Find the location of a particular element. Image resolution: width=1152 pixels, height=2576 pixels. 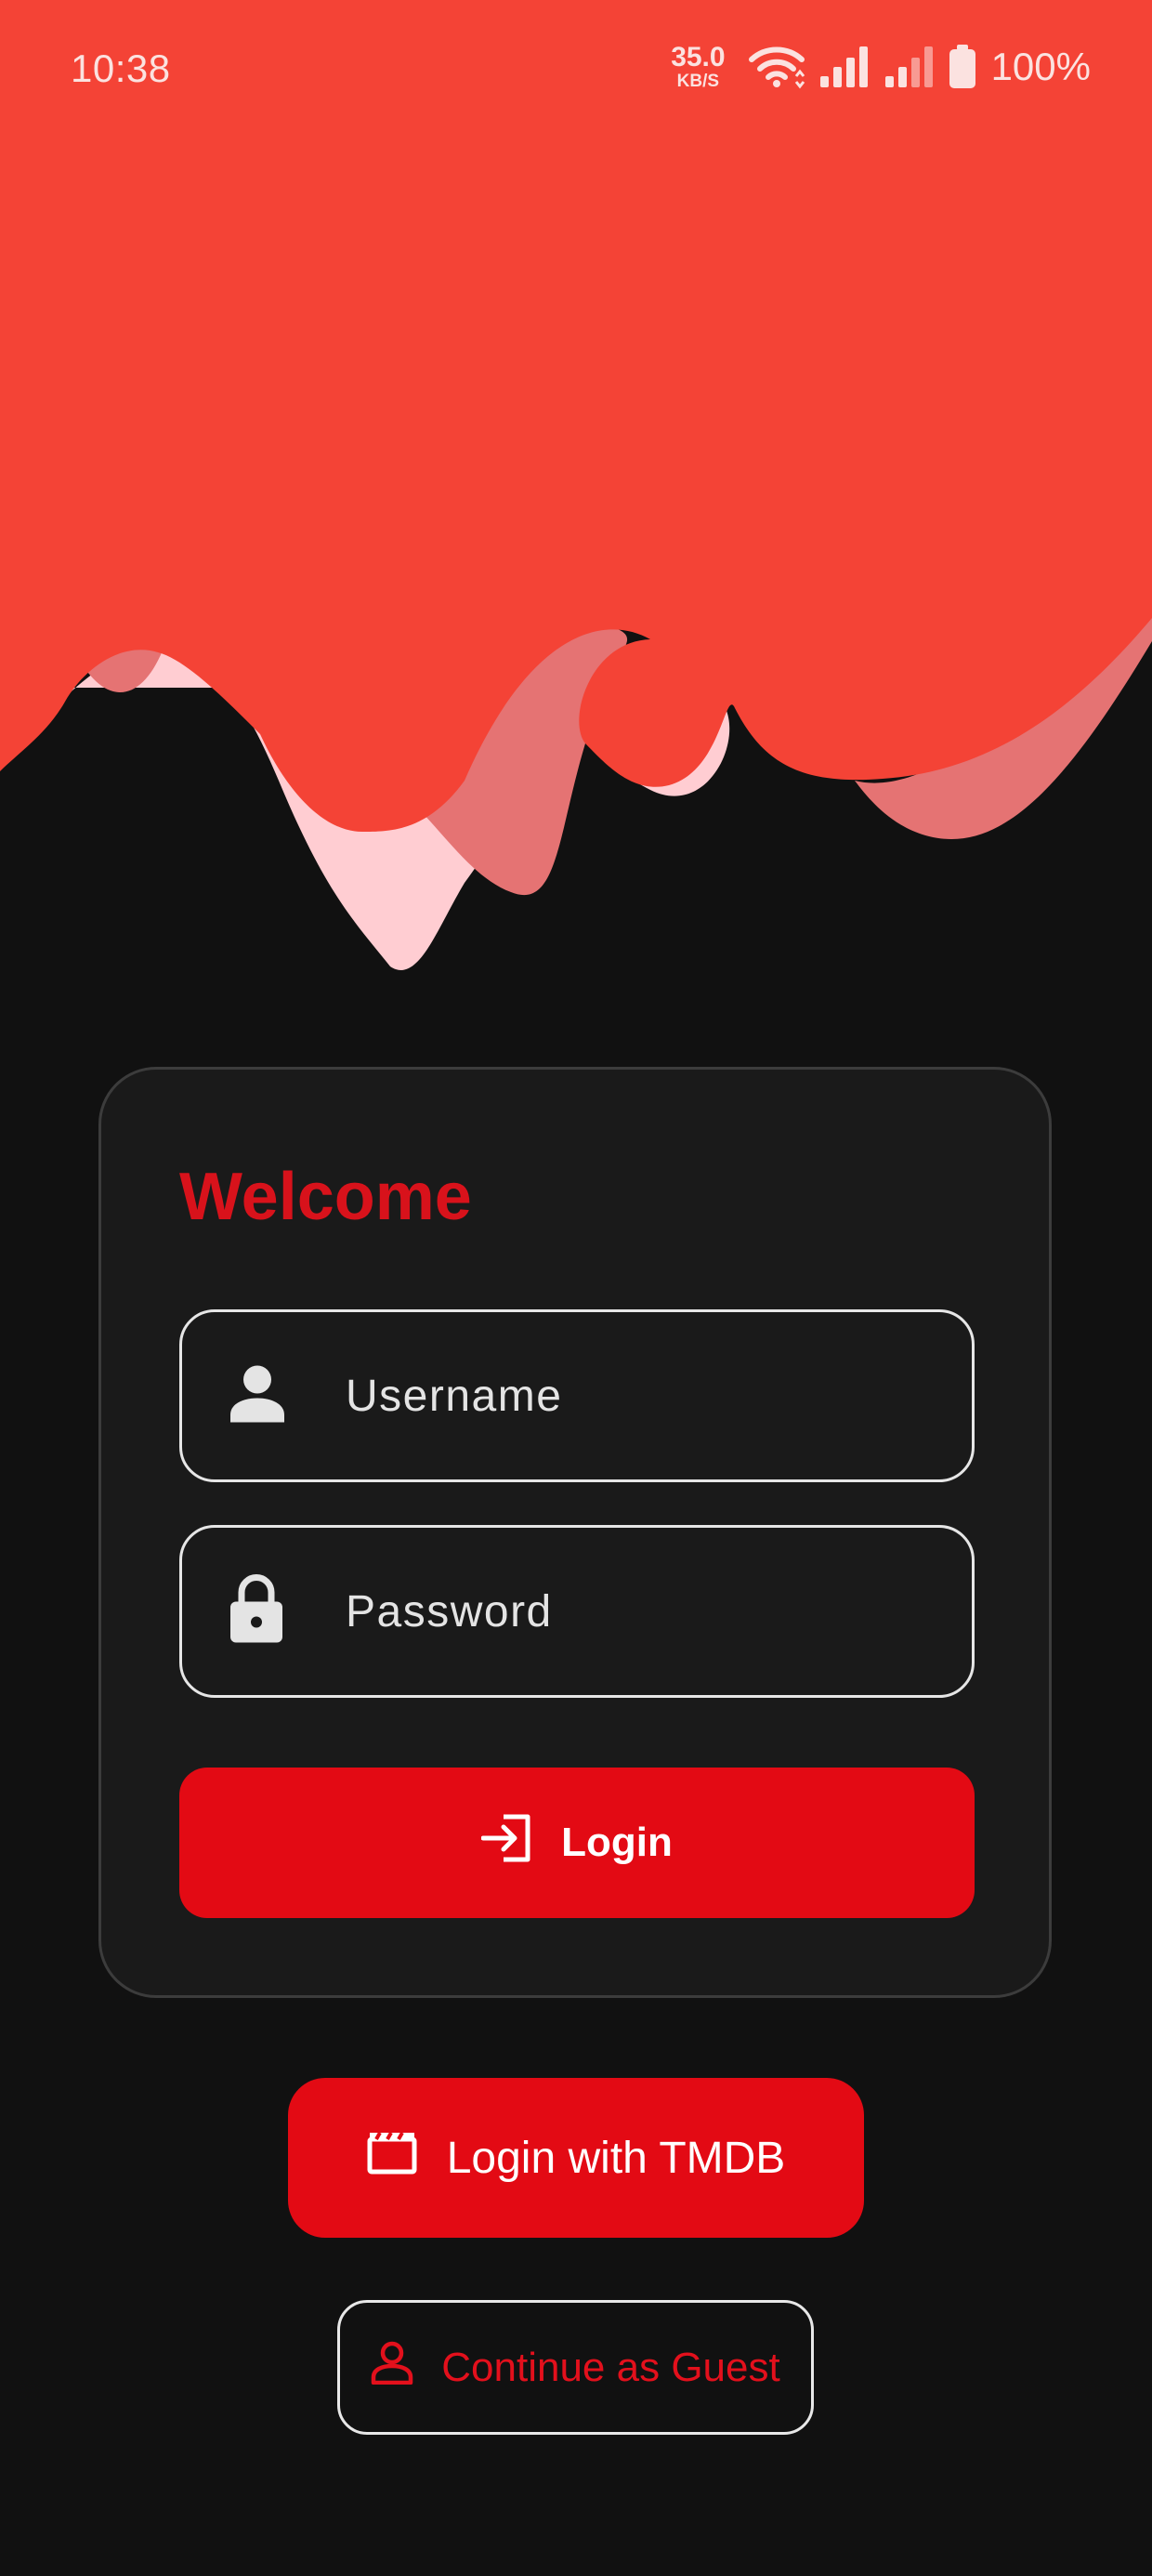

login-with-tmdb-label: Login with TMDB is located at coordinates (616, 2158).